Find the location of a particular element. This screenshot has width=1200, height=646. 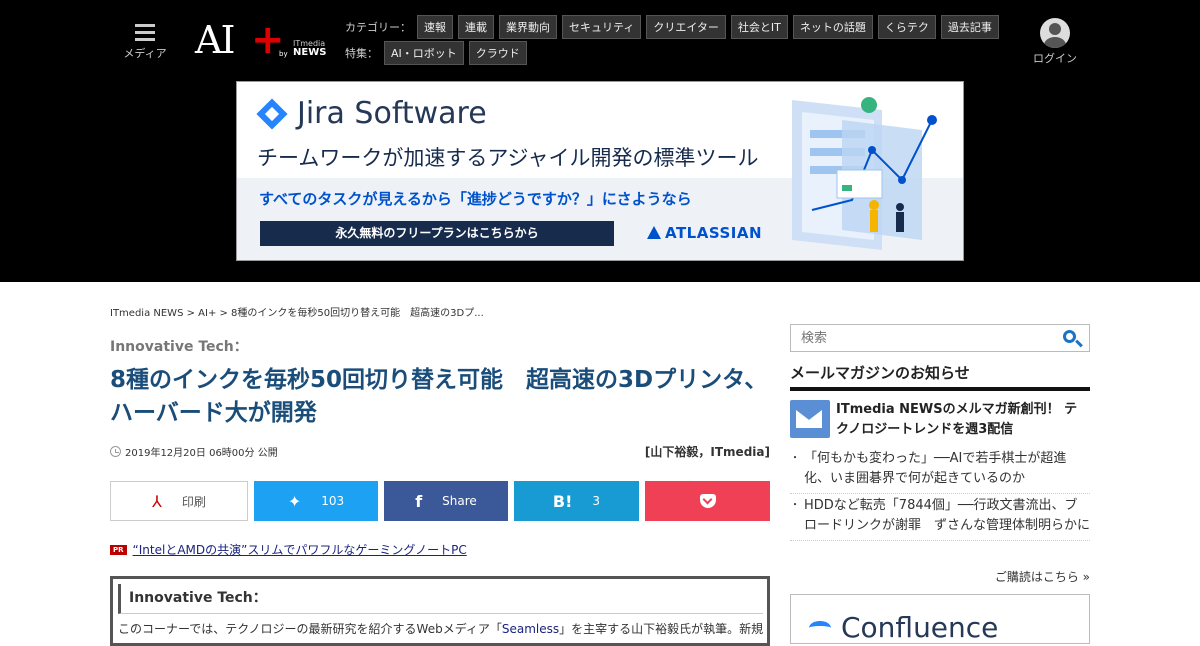

jira-logo: Jira Software is located at coordinates (371, 113).